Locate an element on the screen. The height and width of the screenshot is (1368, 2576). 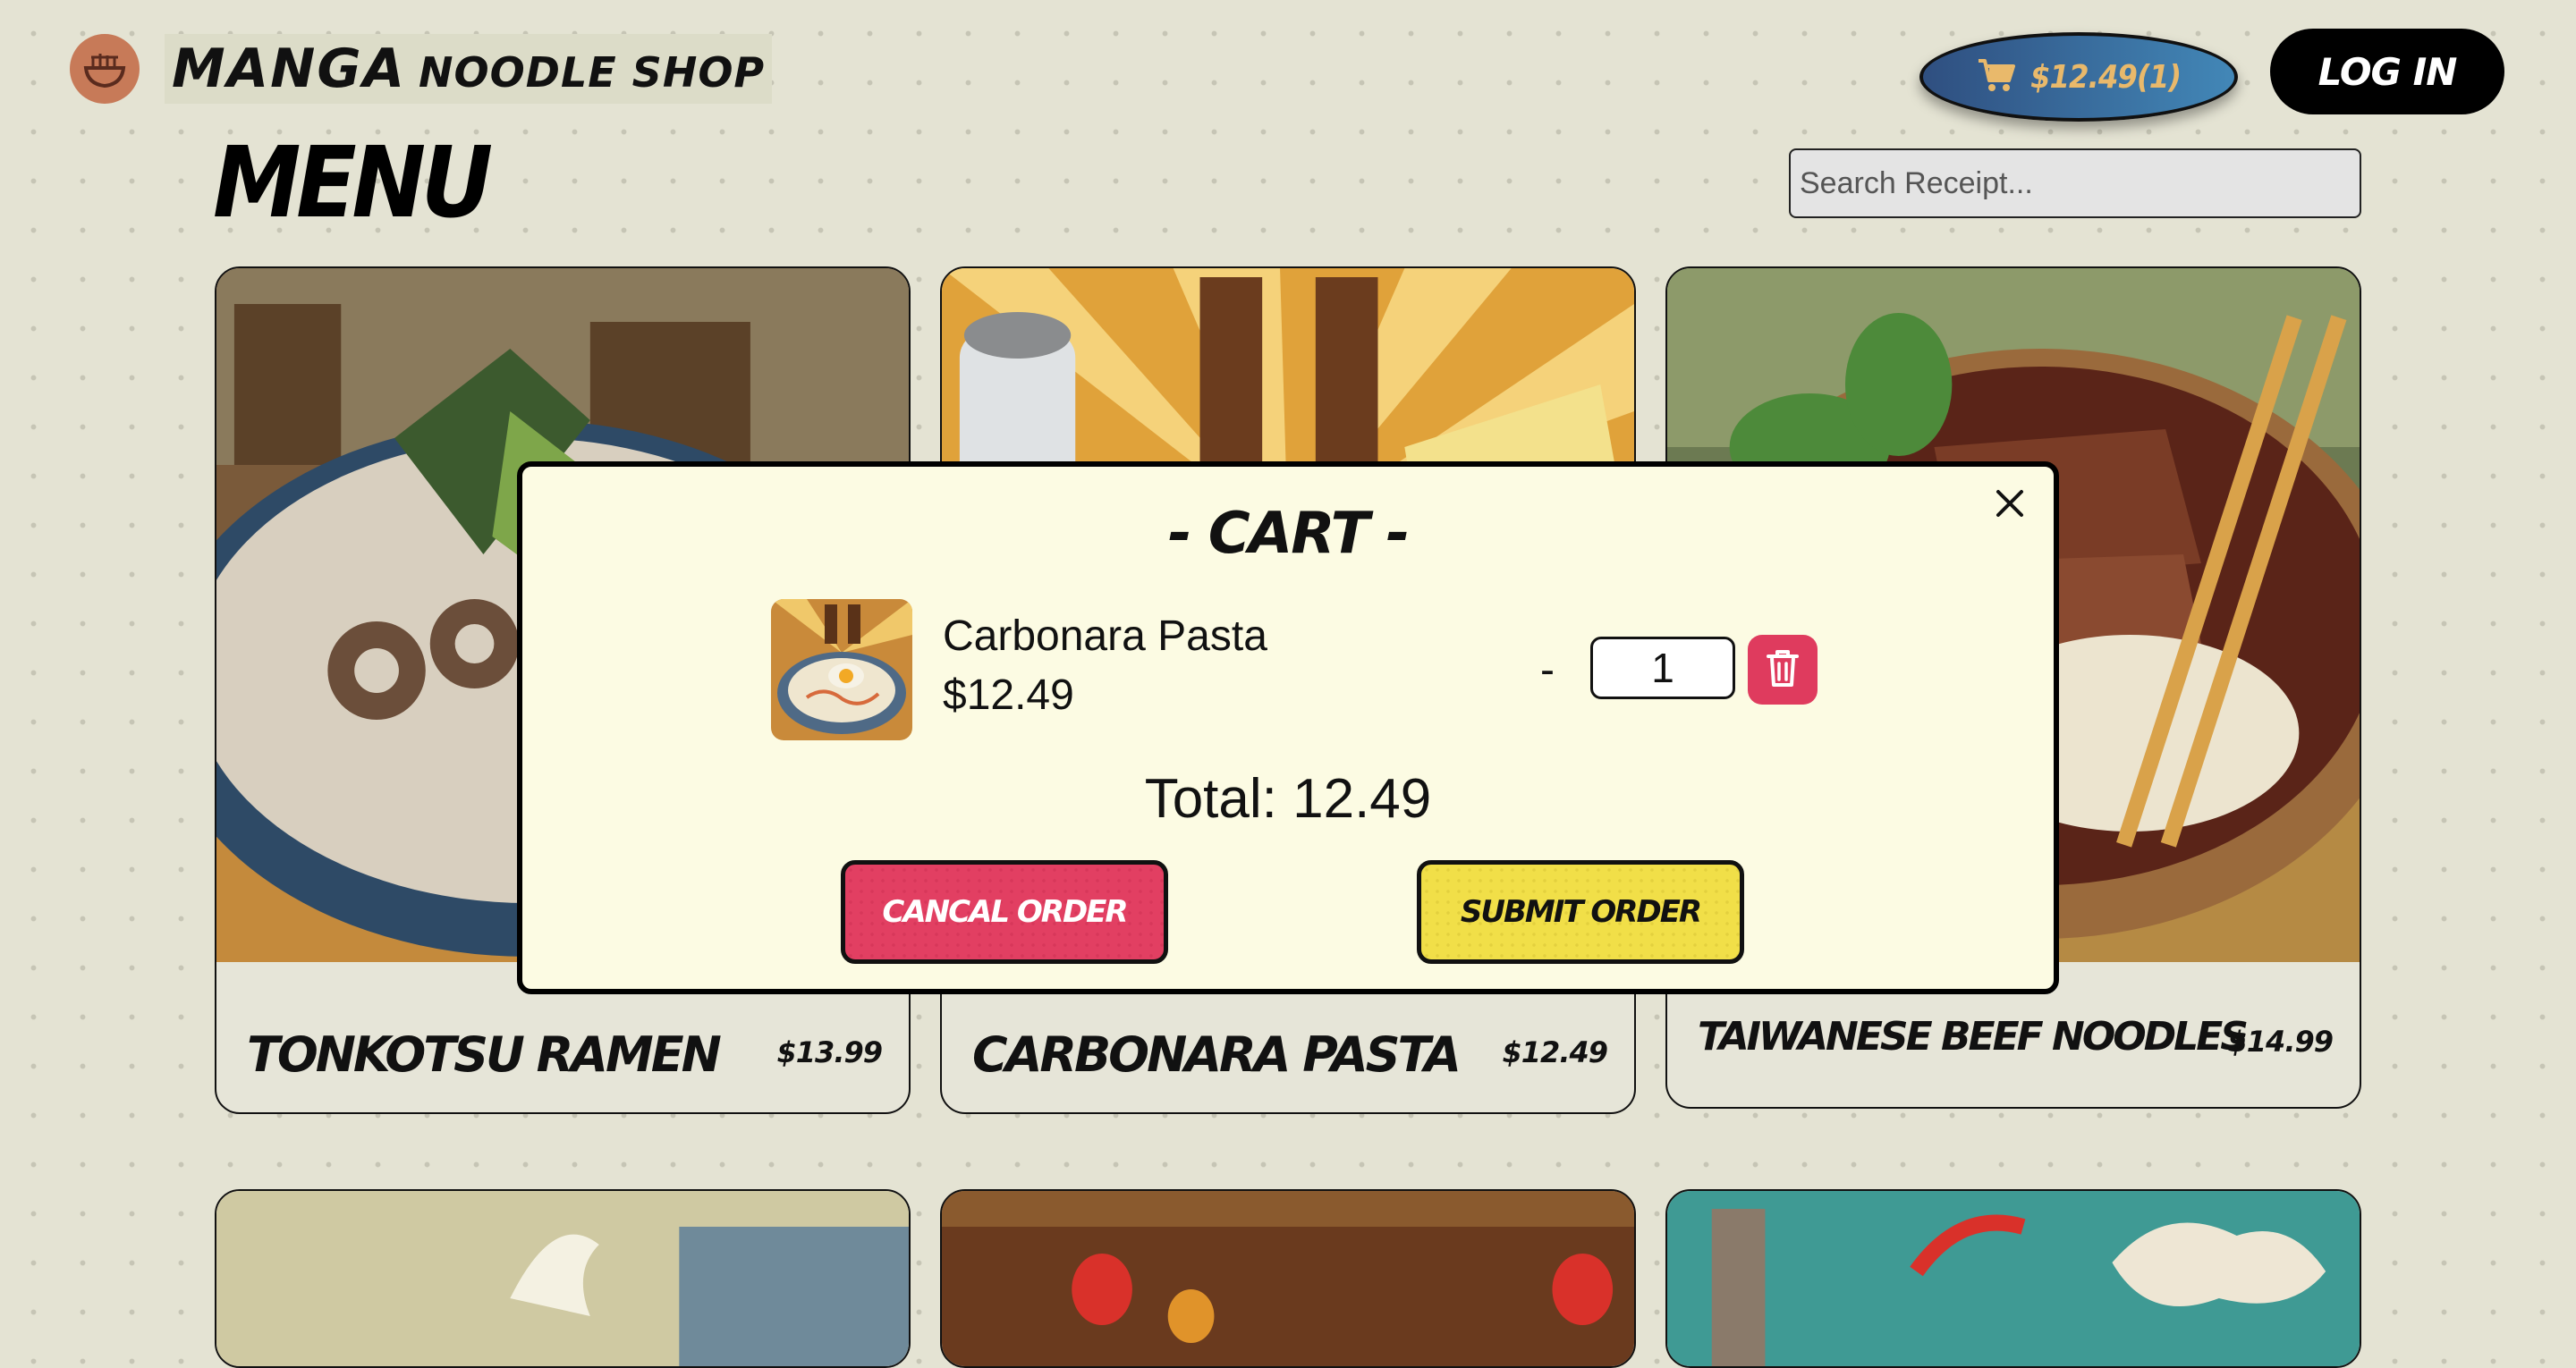
page-title: MENU is located at coordinates (353, 182).